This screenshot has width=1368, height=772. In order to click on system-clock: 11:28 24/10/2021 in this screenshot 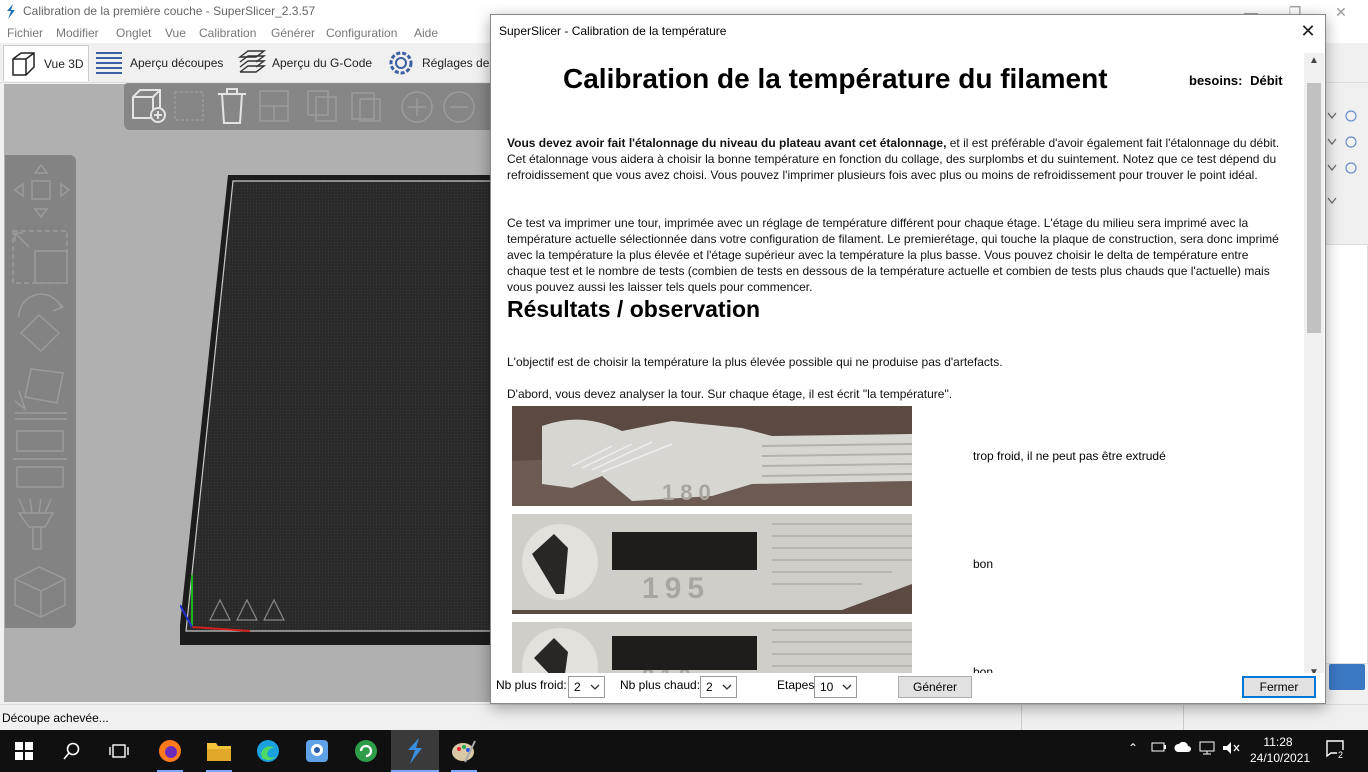, I will do `click(1280, 750)`.